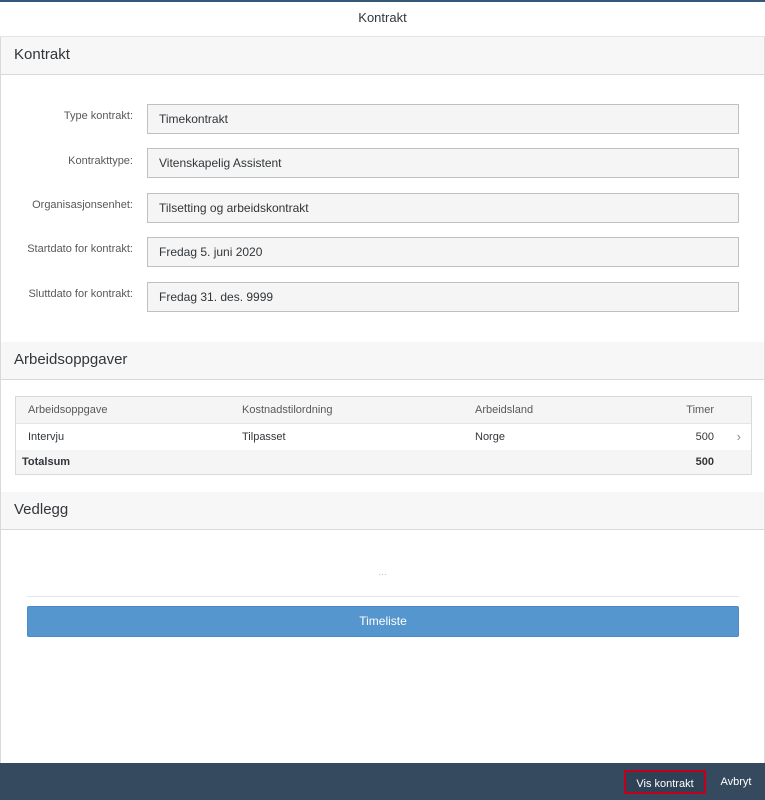 Image resolution: width=765 pixels, height=800 pixels. What do you see at coordinates (736, 782) in the screenshot?
I see `avbryt-button: Avbryt` at bounding box center [736, 782].